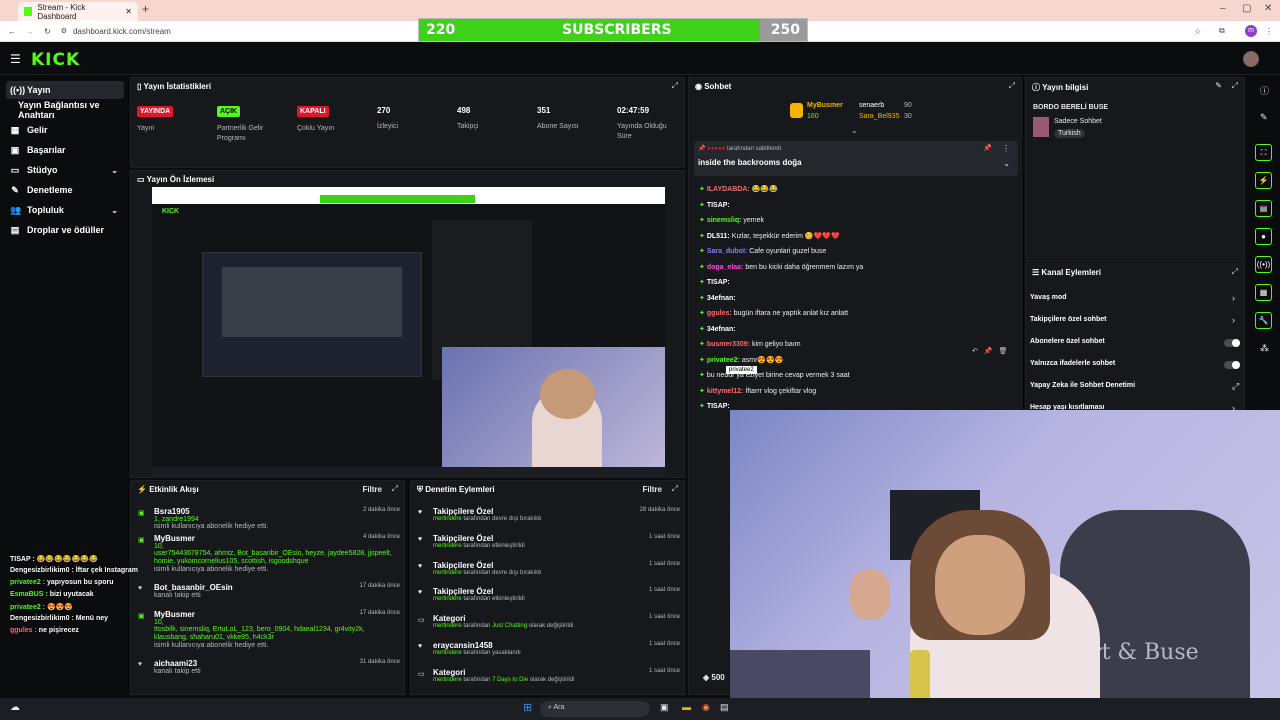 Image resolution: width=1280 pixels, height=720 pixels. I want to click on sidebar-item-stream-key: Yayın Bağlantısı ve Anahtarı, so click(65, 110).